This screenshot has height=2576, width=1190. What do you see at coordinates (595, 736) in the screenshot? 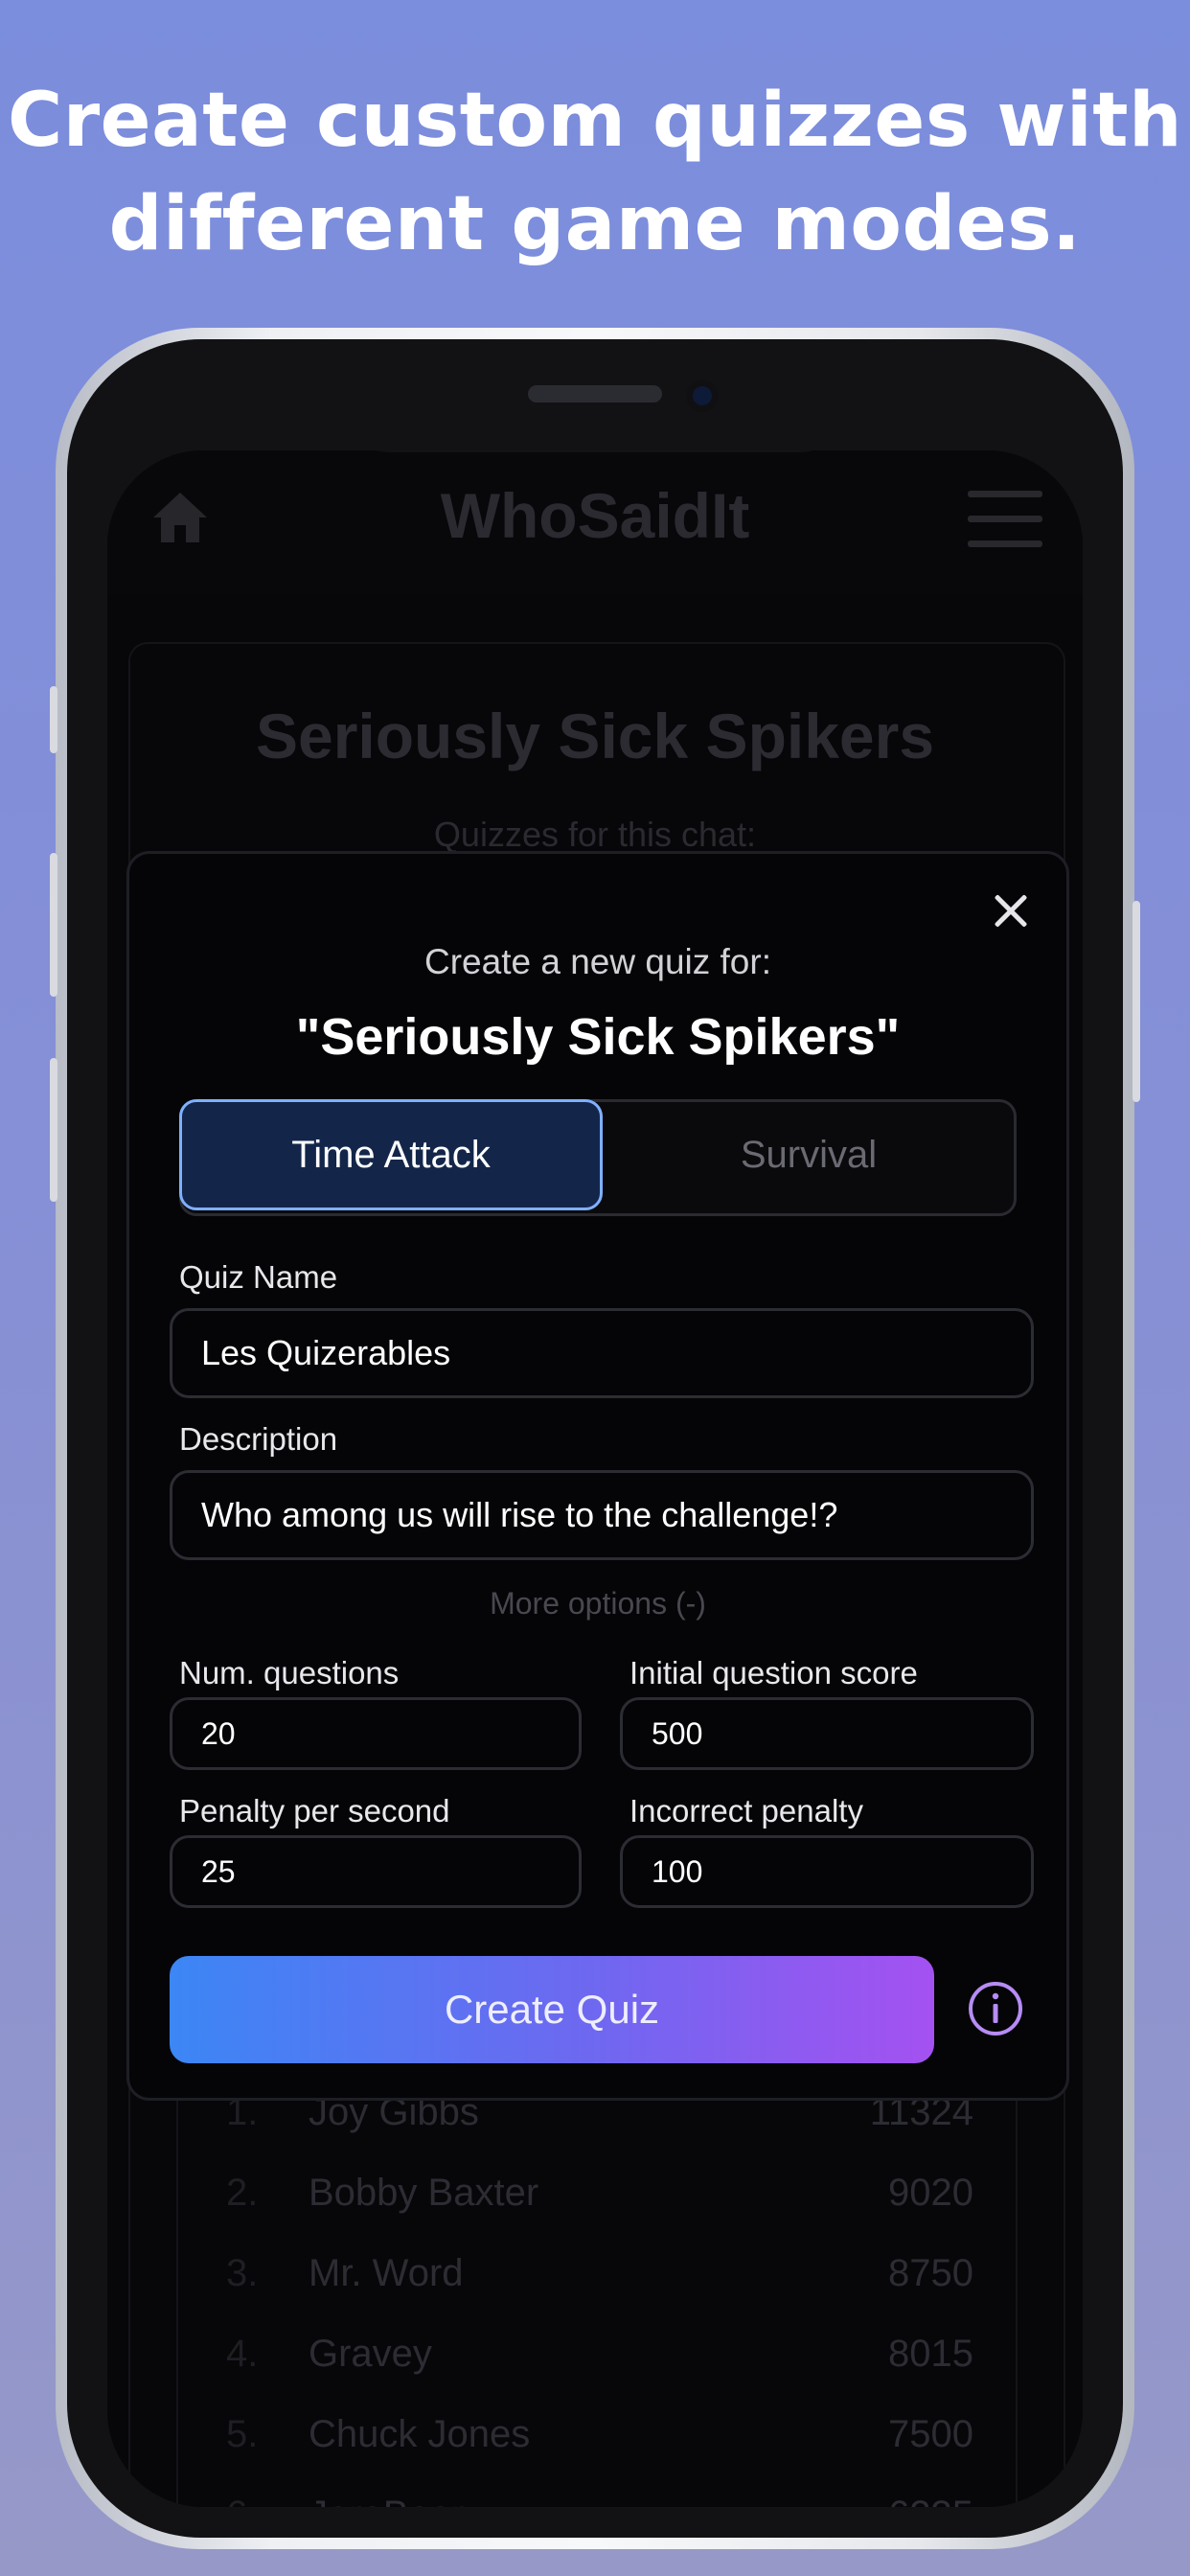
I see `chat-title: Seriously Sick Spikers` at bounding box center [595, 736].